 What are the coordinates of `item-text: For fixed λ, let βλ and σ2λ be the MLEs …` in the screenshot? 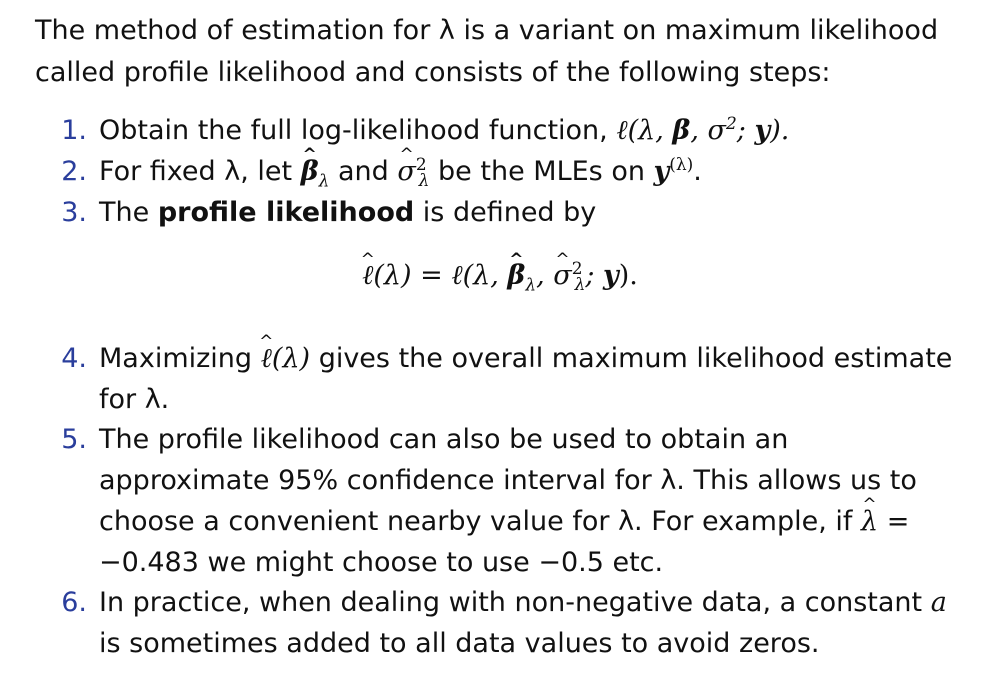 It's located at (529, 171).